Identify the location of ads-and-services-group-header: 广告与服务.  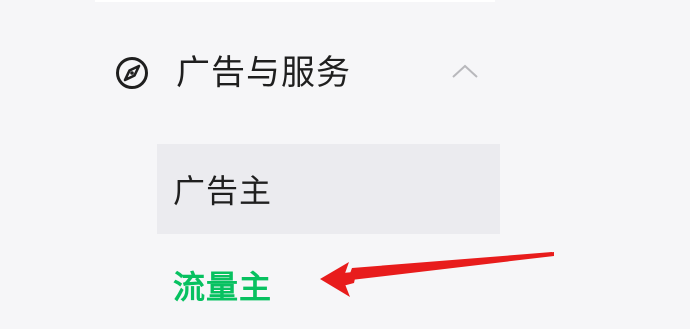
(300, 73).